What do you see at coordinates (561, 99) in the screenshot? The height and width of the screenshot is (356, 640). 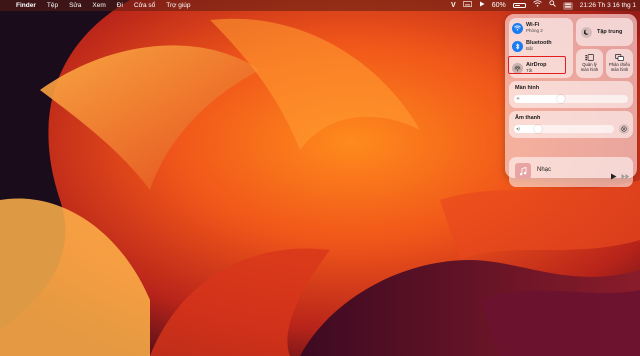 I see `display-brightness-knob` at bounding box center [561, 99].